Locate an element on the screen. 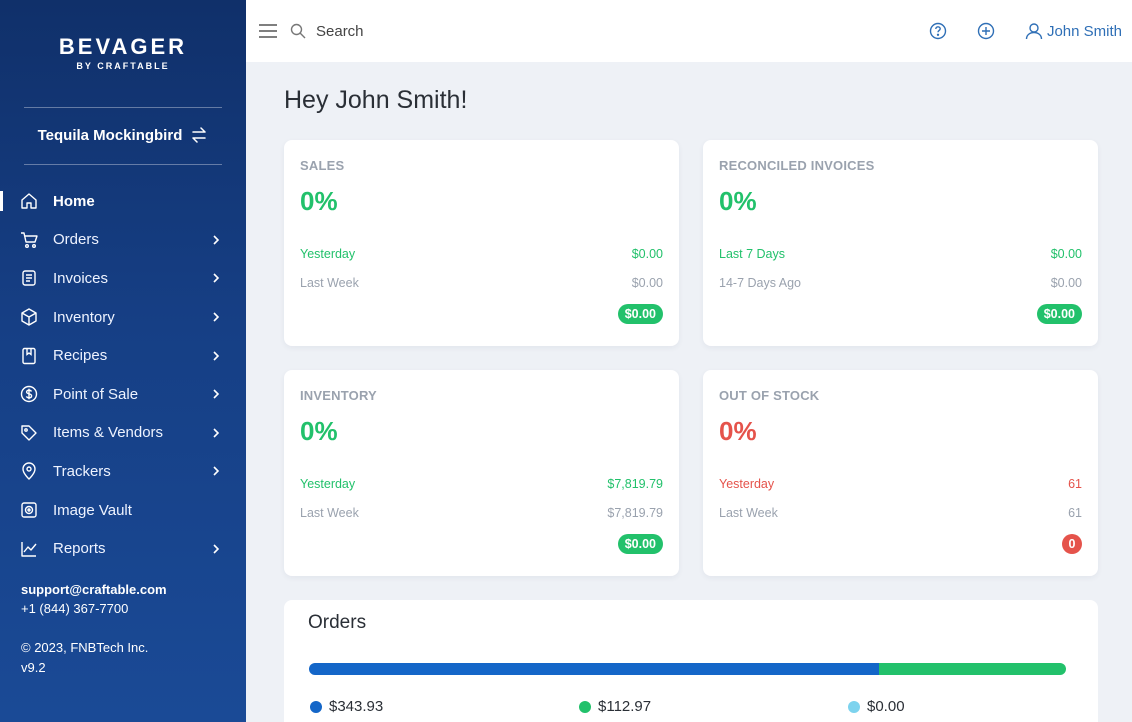 The width and height of the screenshot is (1132, 722). legend-value: $112.97 is located at coordinates (625, 706).